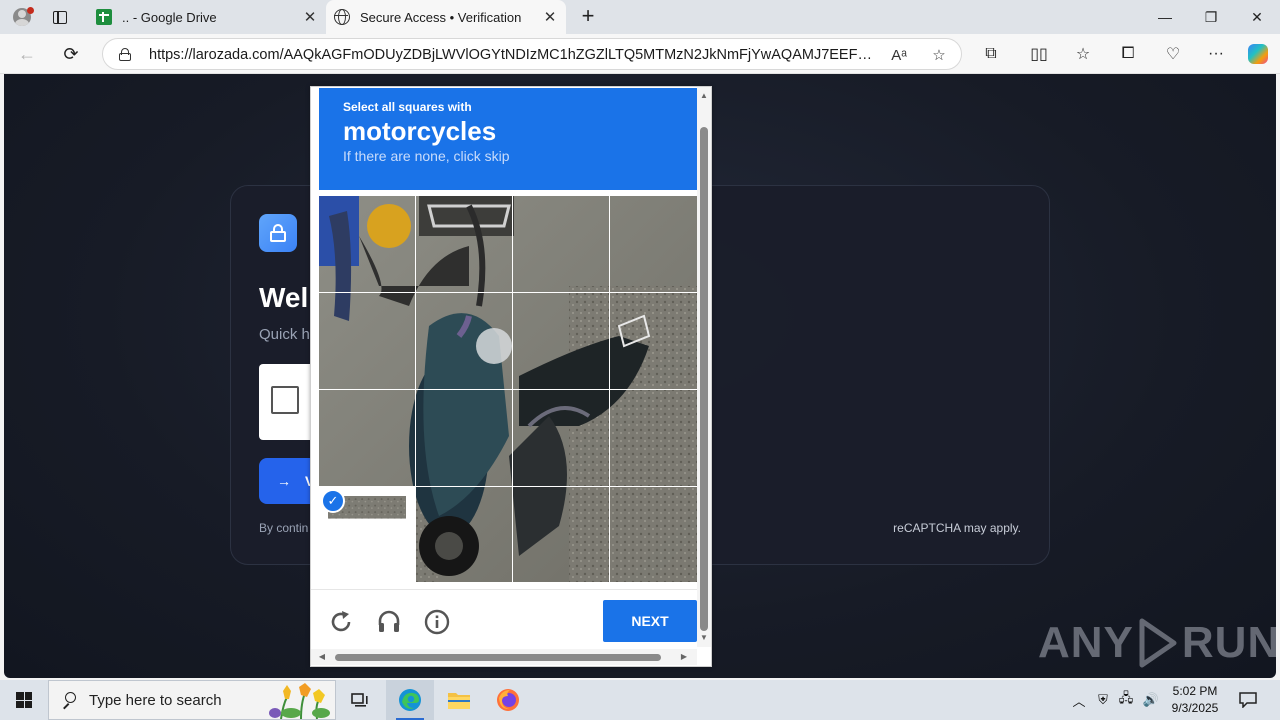 The image size is (1280, 720). What do you see at coordinates (939, 55) in the screenshot?
I see `favorite-star-icon: ☆` at bounding box center [939, 55].